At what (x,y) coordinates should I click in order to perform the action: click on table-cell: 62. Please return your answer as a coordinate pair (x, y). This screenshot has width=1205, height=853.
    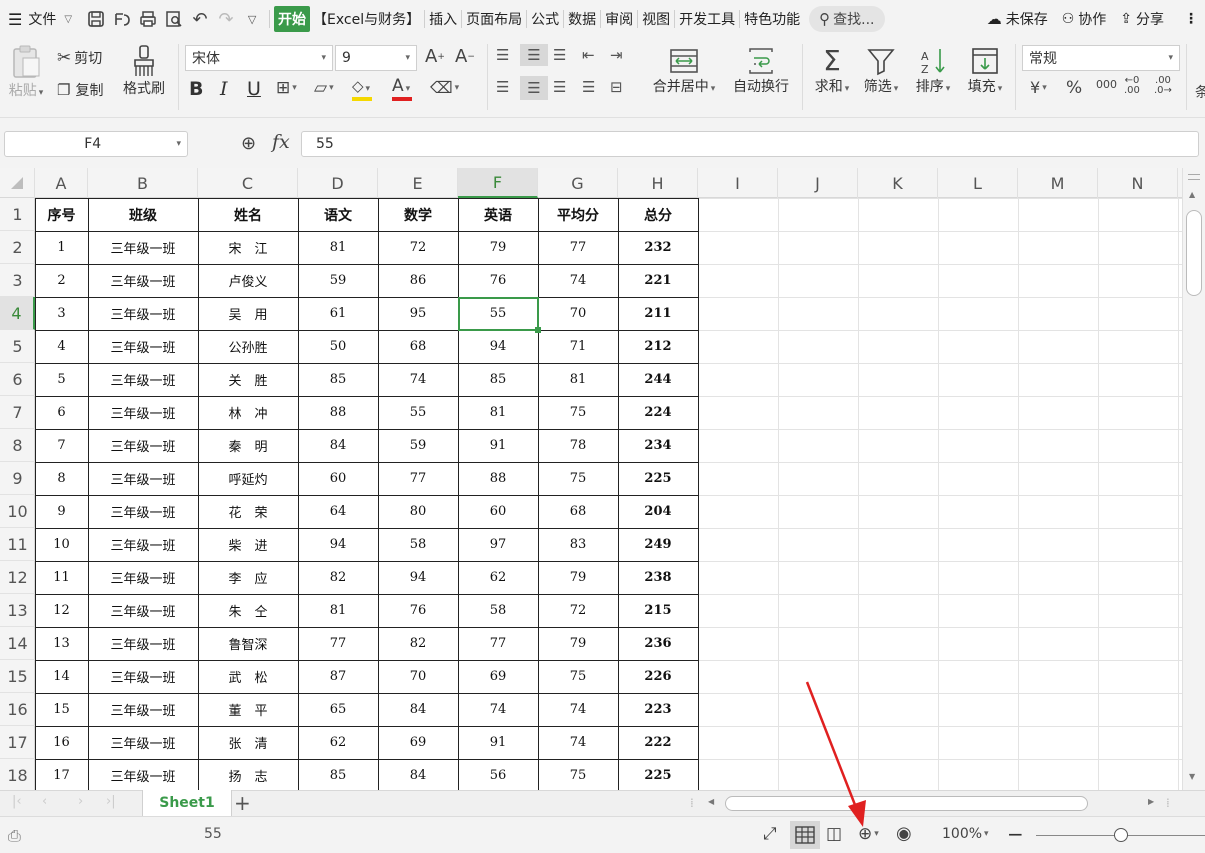
    Looking at the image, I should click on (338, 742).